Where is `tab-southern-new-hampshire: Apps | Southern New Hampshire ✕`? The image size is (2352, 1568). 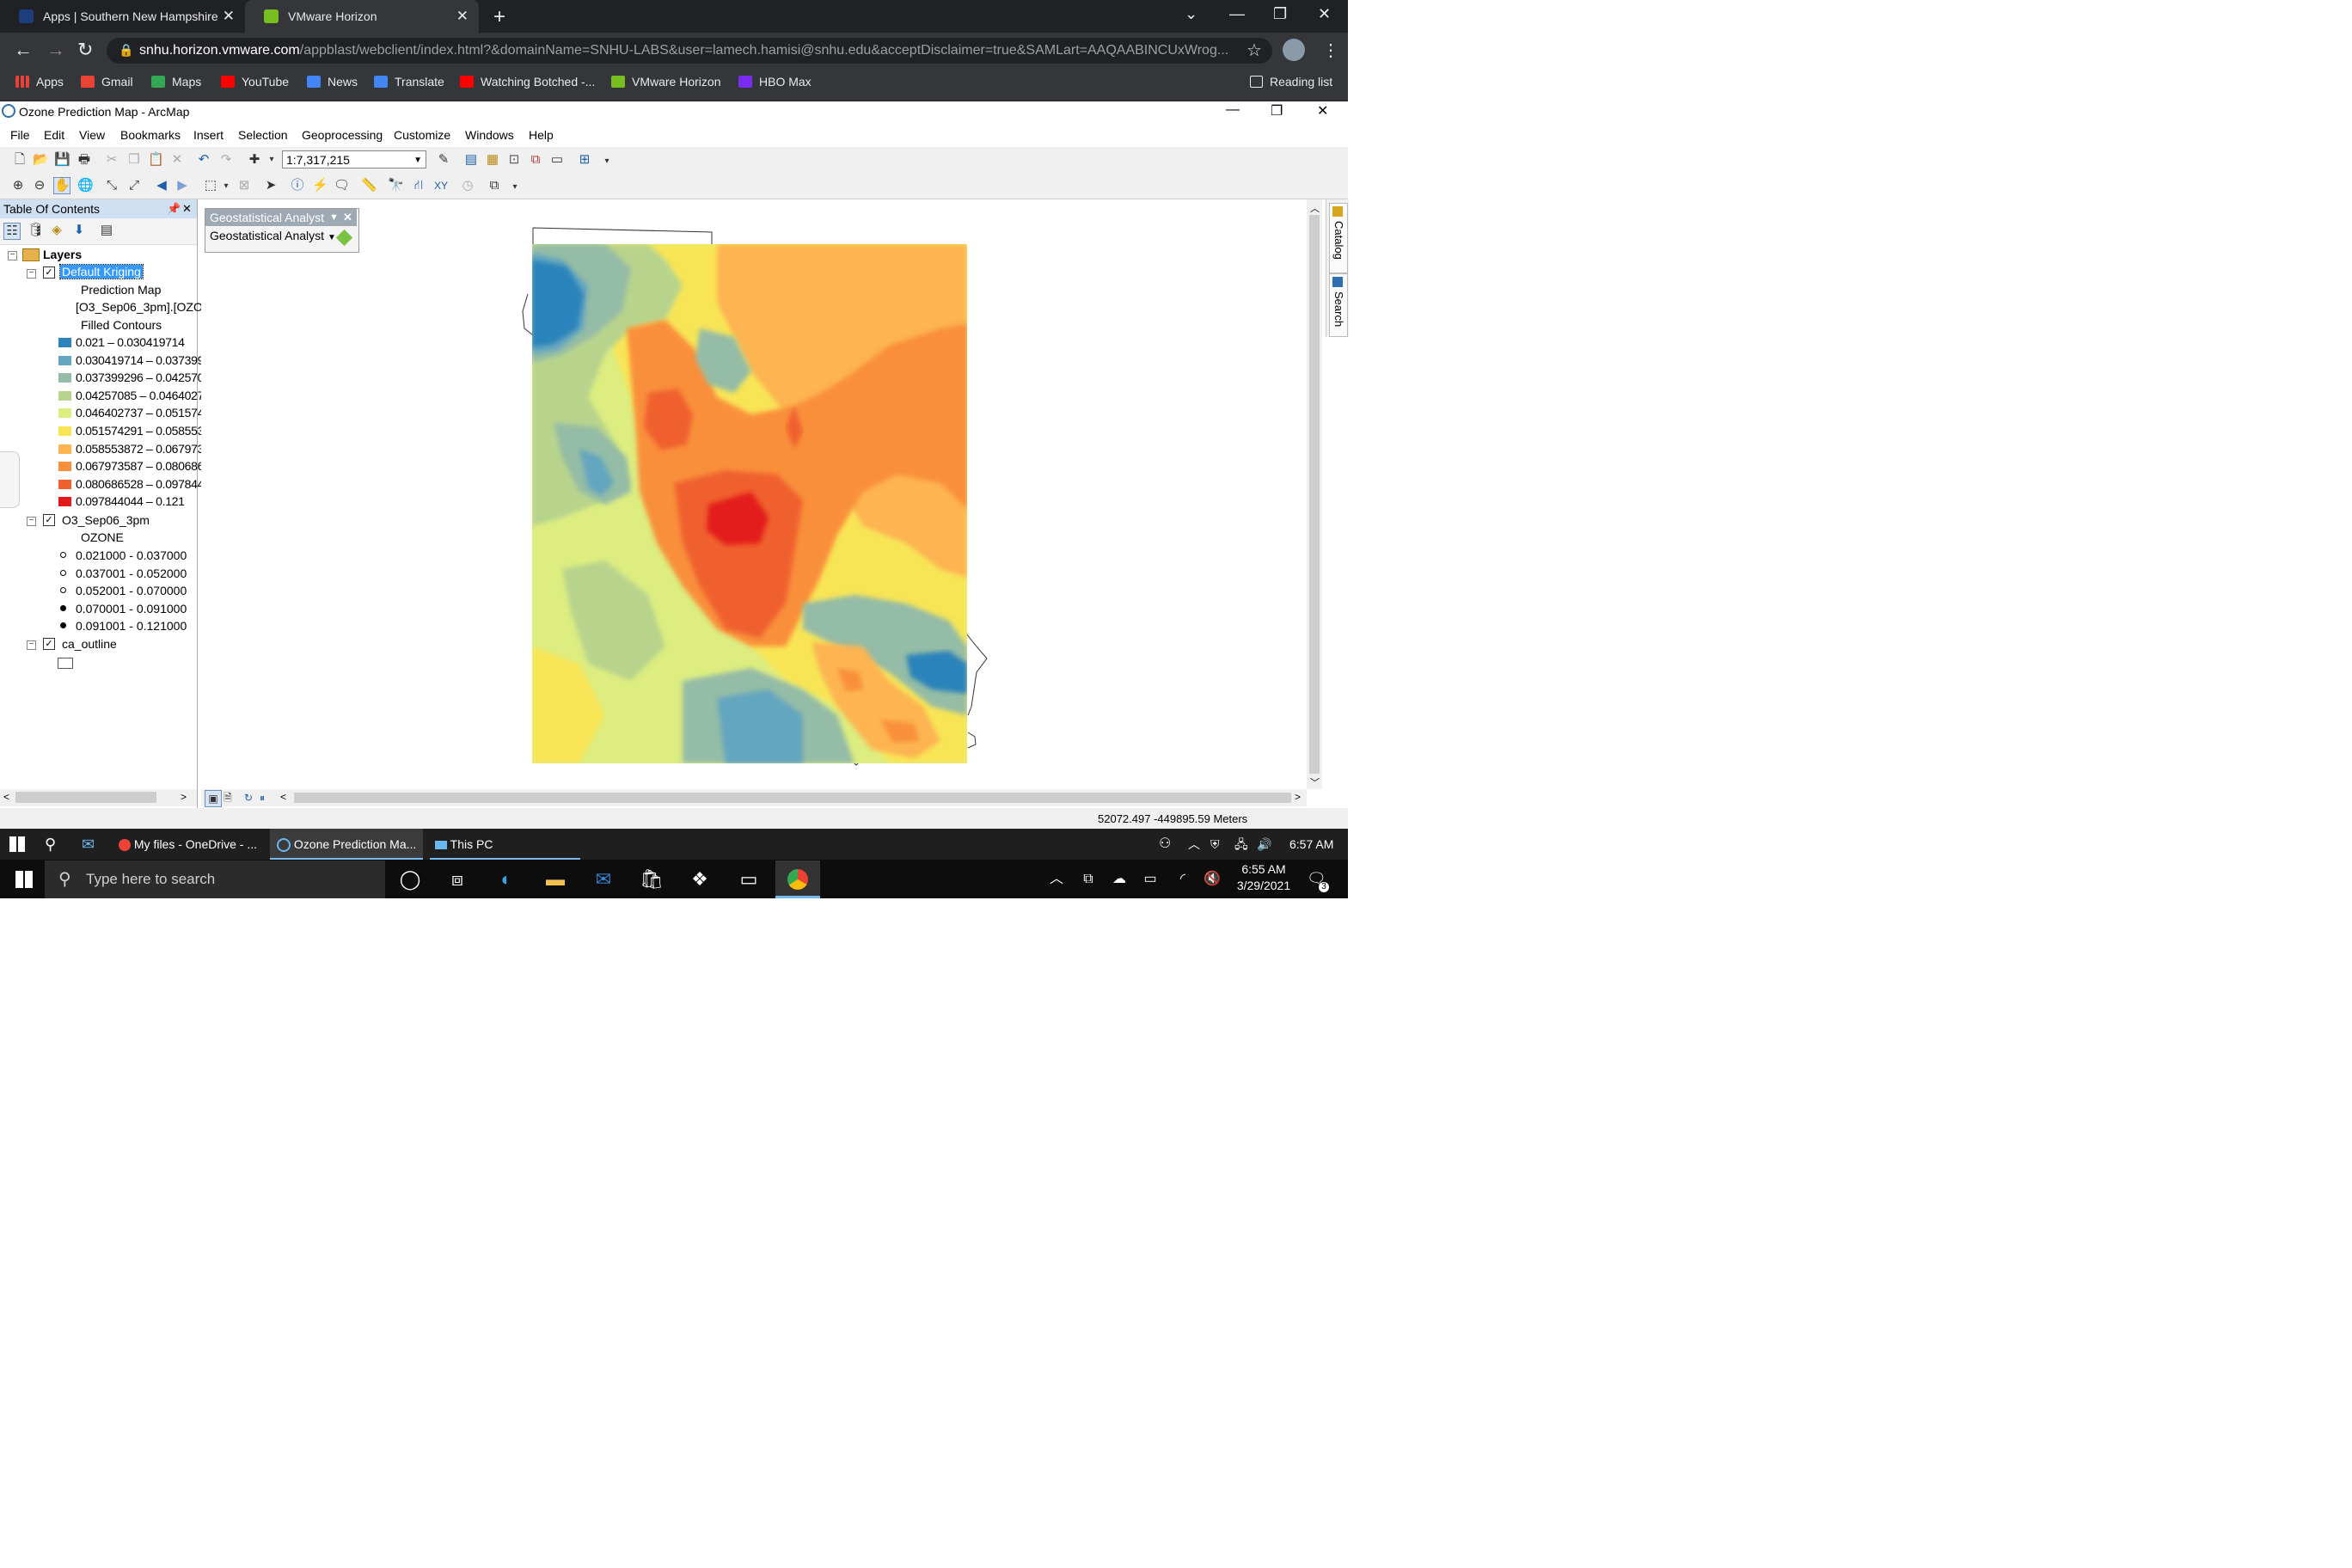 tab-southern-new-hampshire: Apps | Southern New Hampshire ✕ is located at coordinates (122, 16).